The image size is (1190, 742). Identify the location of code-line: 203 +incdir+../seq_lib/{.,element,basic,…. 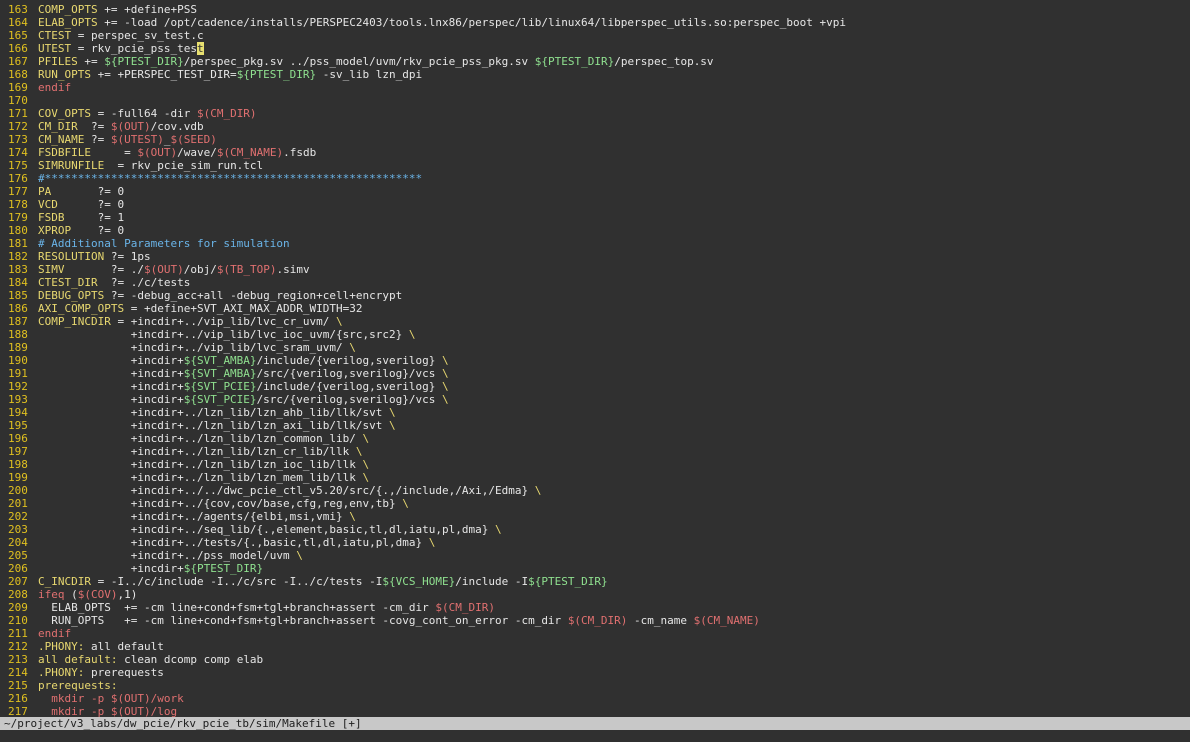
(251, 529).